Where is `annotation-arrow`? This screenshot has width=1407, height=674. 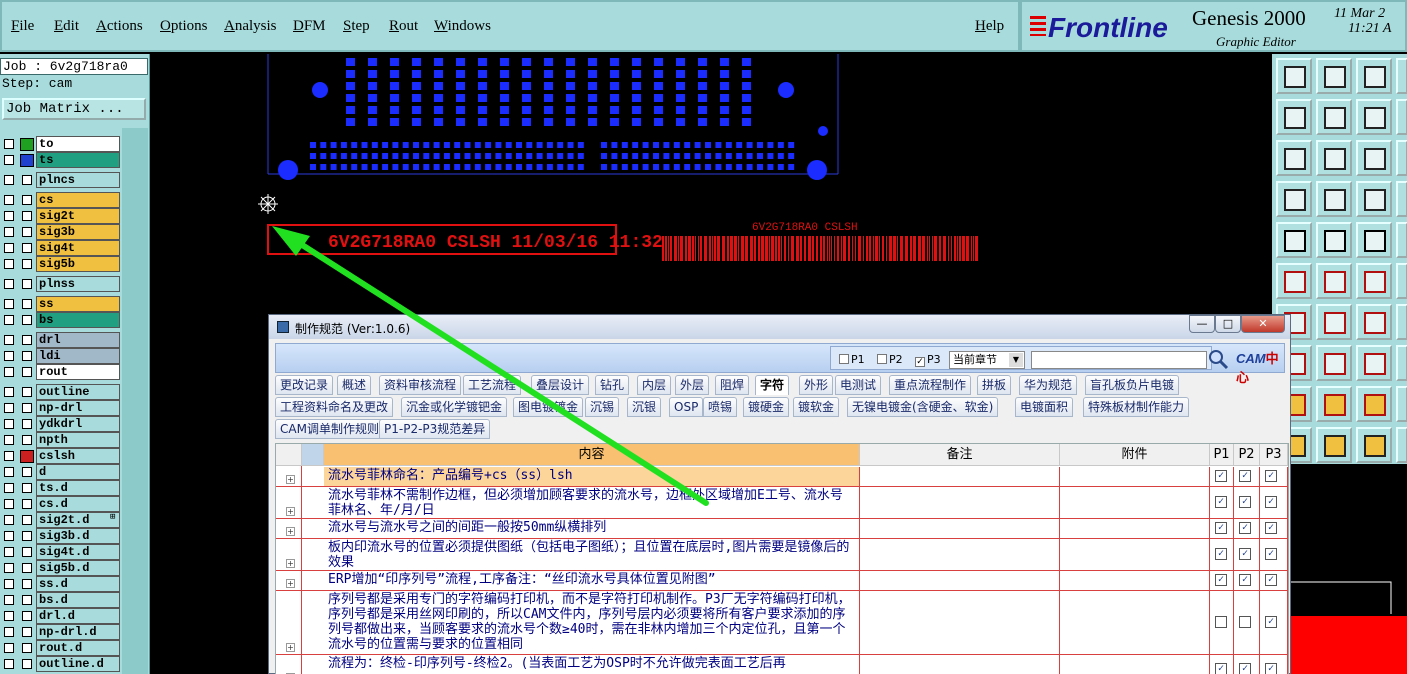
annotation-arrow is located at coordinates (490, 366).